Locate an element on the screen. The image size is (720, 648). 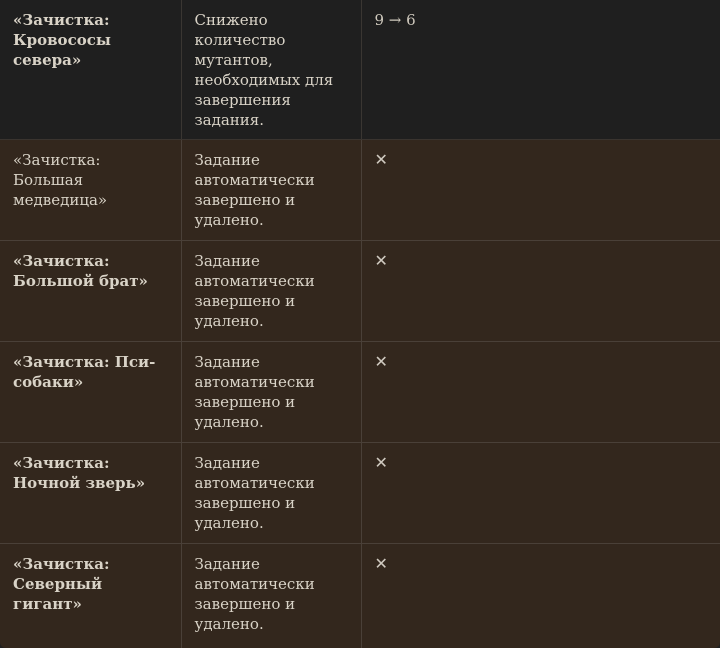
quest-name: «Зачистка: Ночной зверь» is located at coordinates (79, 473).